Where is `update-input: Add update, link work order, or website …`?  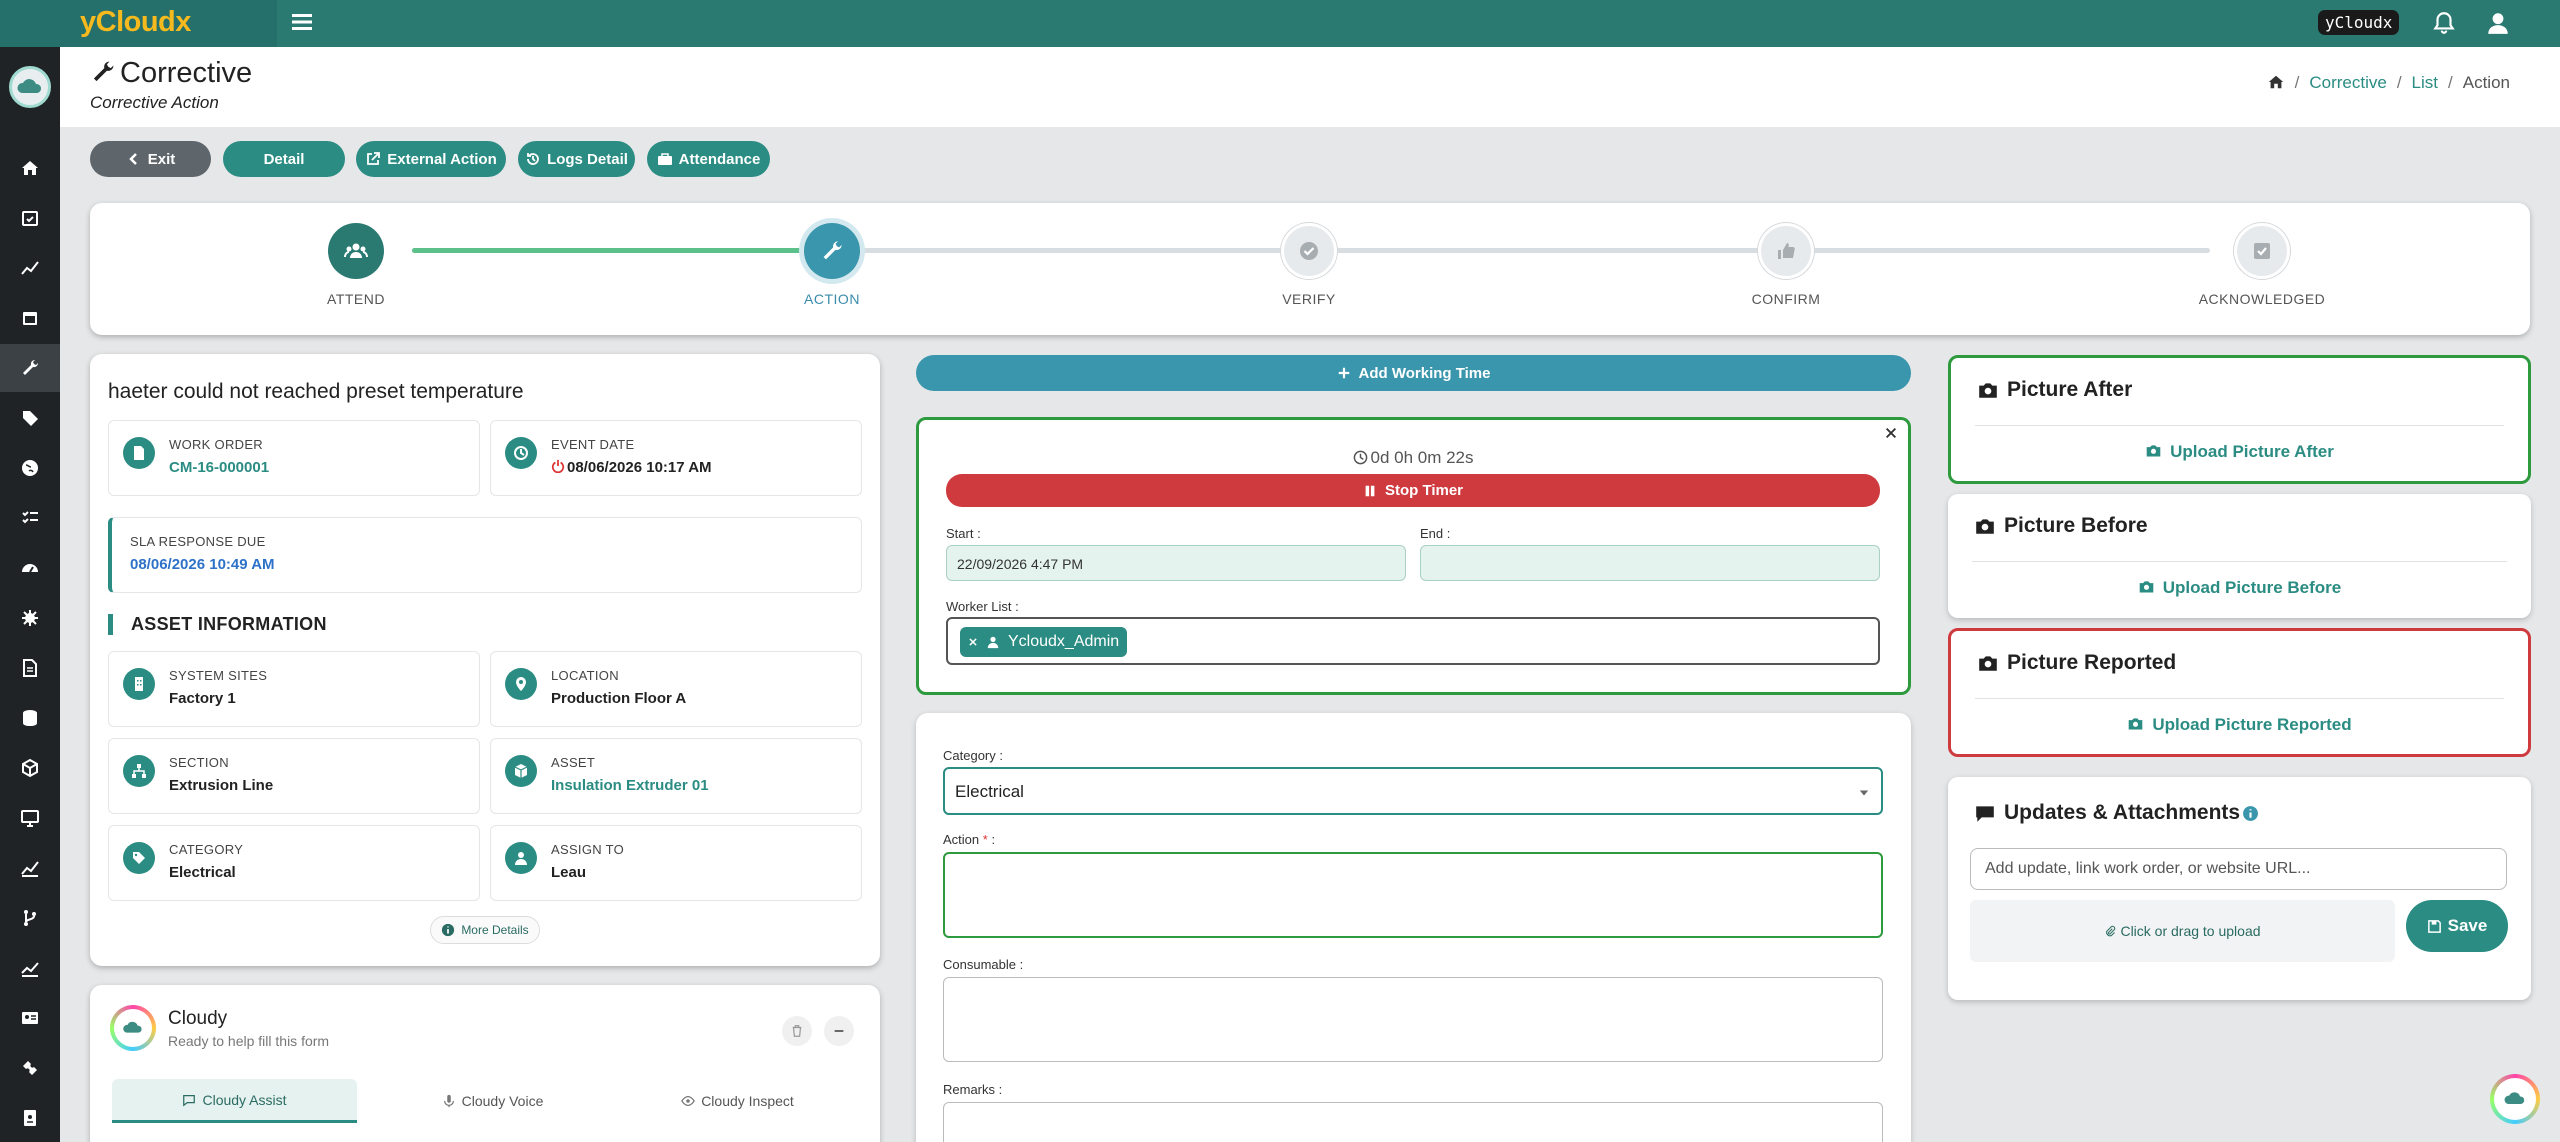 update-input: Add update, link work order, or website … is located at coordinates (2238, 869).